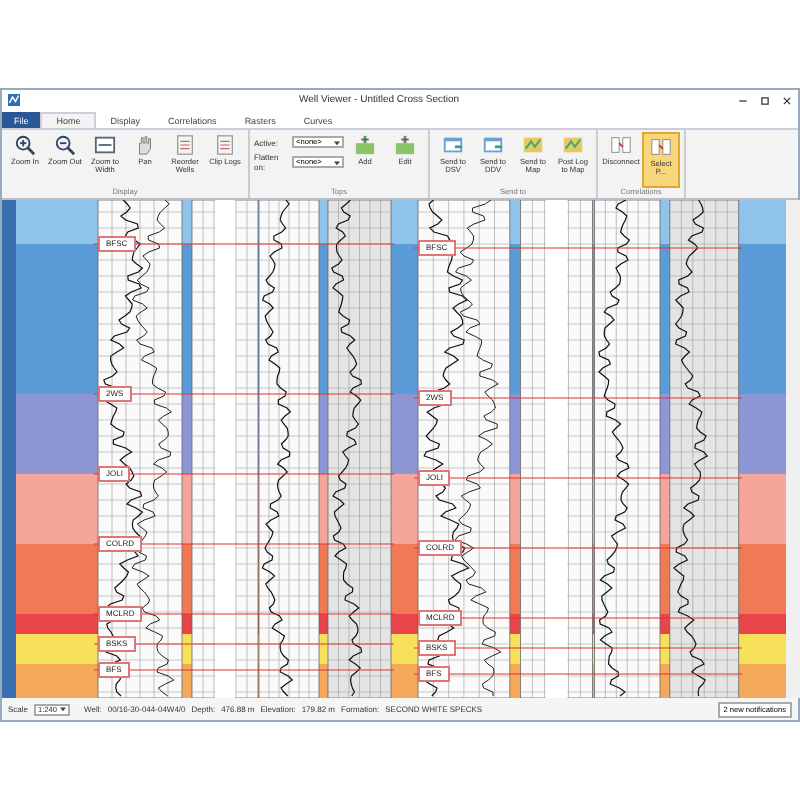 The width and height of the screenshot is (800, 800). I want to click on app-icon, so click(14, 100).